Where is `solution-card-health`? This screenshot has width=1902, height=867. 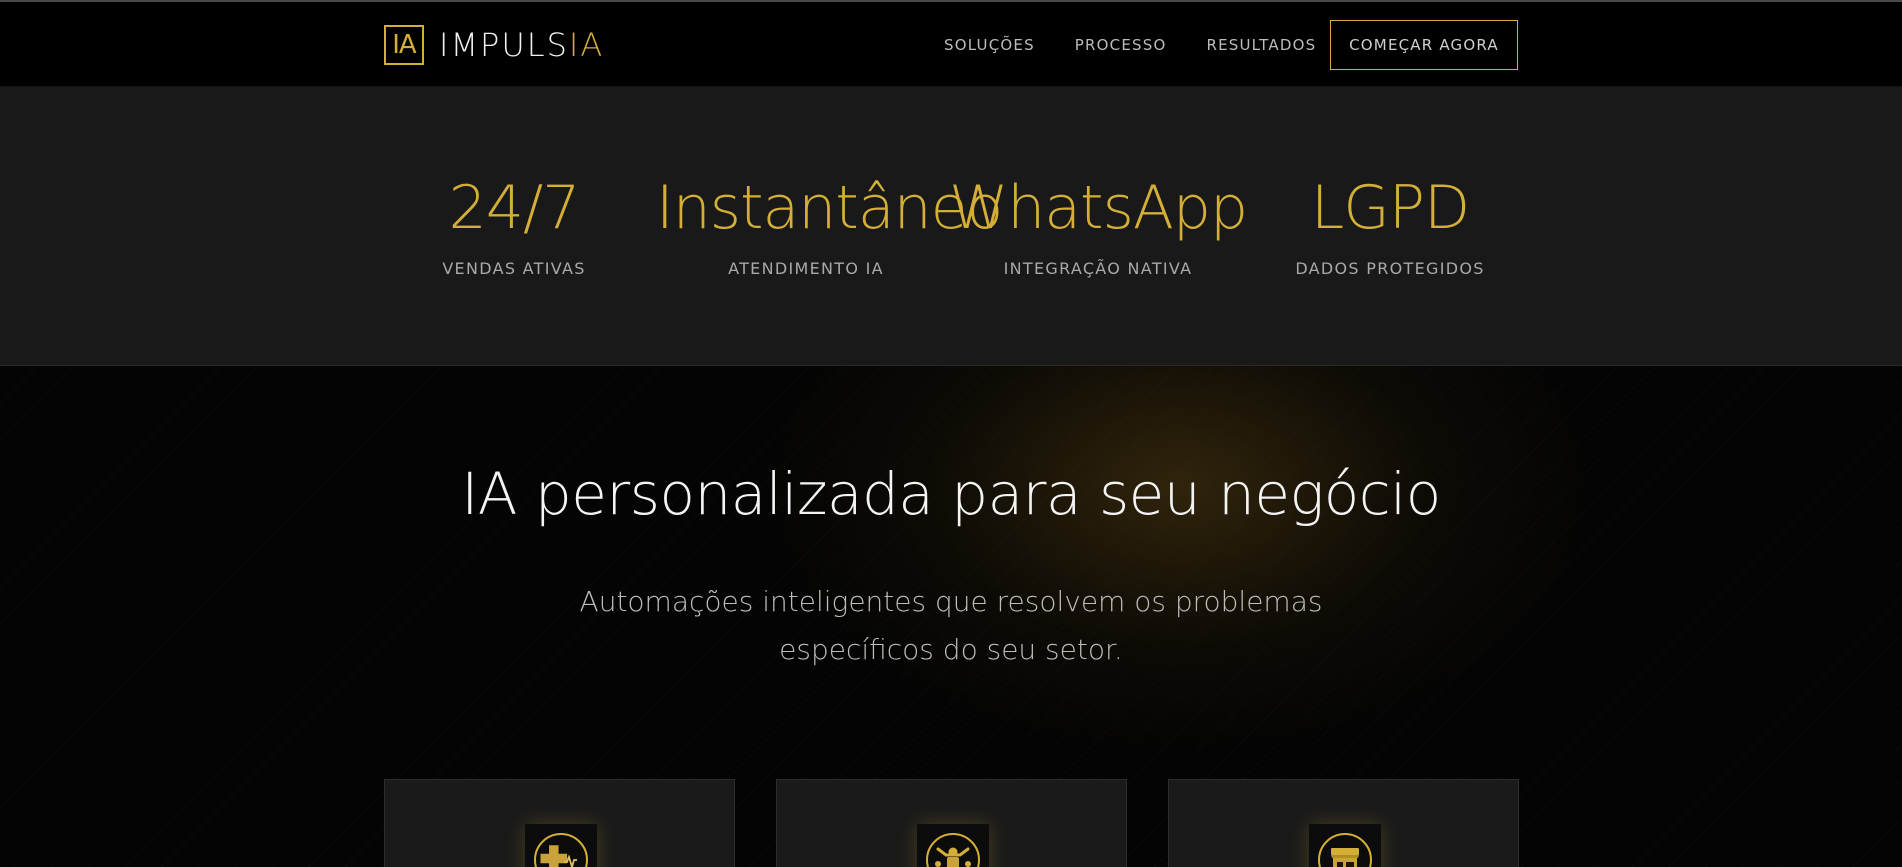
solution-card-health is located at coordinates (559, 823).